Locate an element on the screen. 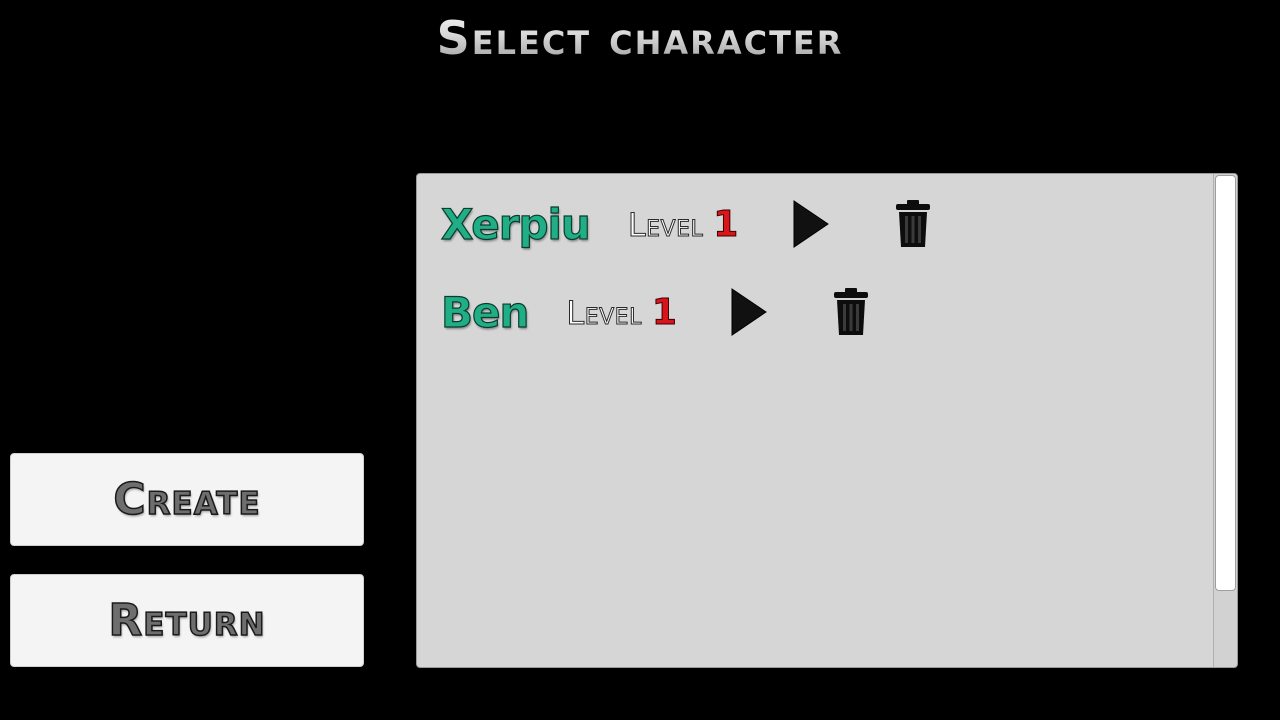 The height and width of the screenshot is (720, 1280). character-row: Ben Level 1 is located at coordinates (656, 312).